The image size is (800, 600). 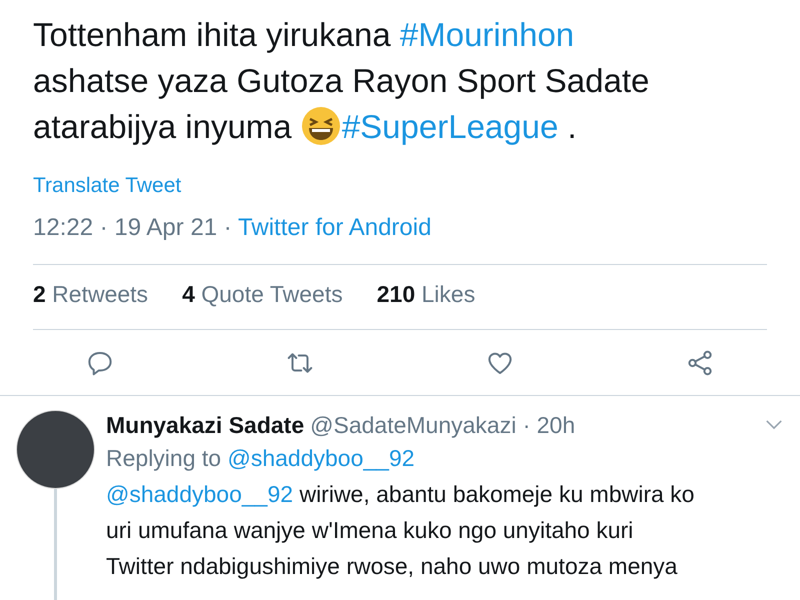 I want to click on translate-link: Translate Tweet, so click(x=400, y=186).